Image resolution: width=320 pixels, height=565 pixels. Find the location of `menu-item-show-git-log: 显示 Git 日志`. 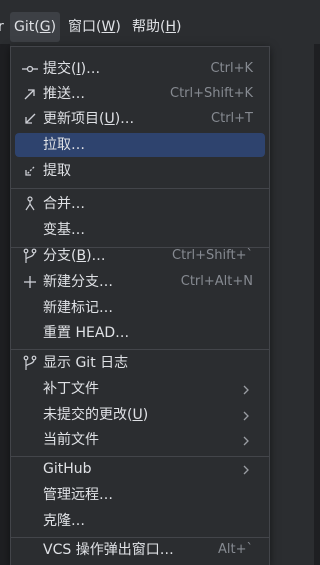

menu-item-show-git-log: 显示 Git 日志 is located at coordinates (140, 363).